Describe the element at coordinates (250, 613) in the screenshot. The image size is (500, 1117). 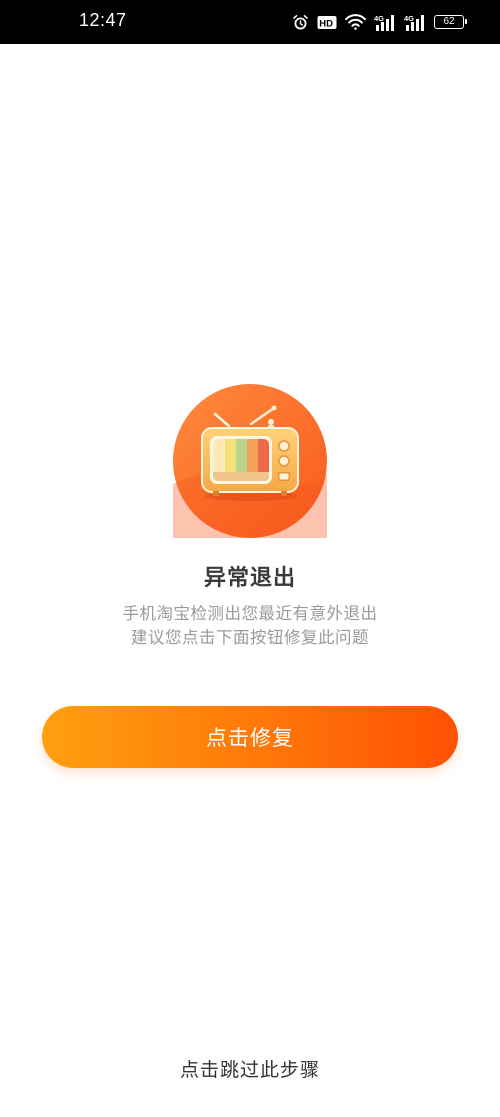
I see `description-line-1: 手机淘宝检测出您最近有意外退出` at that location.